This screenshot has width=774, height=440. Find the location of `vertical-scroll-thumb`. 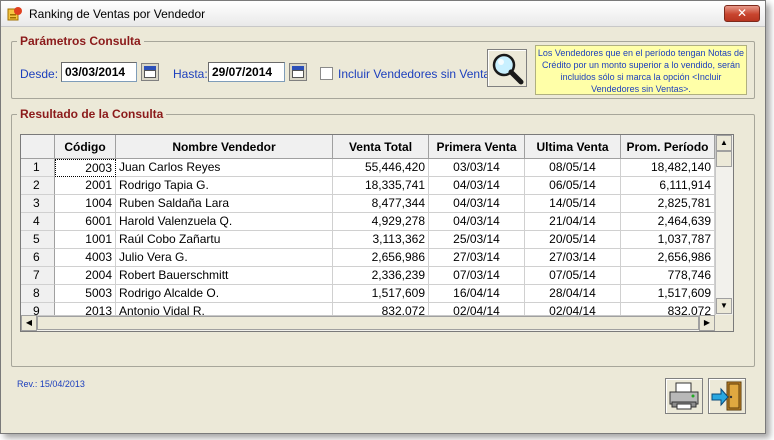

vertical-scroll-thumb is located at coordinates (724, 159).